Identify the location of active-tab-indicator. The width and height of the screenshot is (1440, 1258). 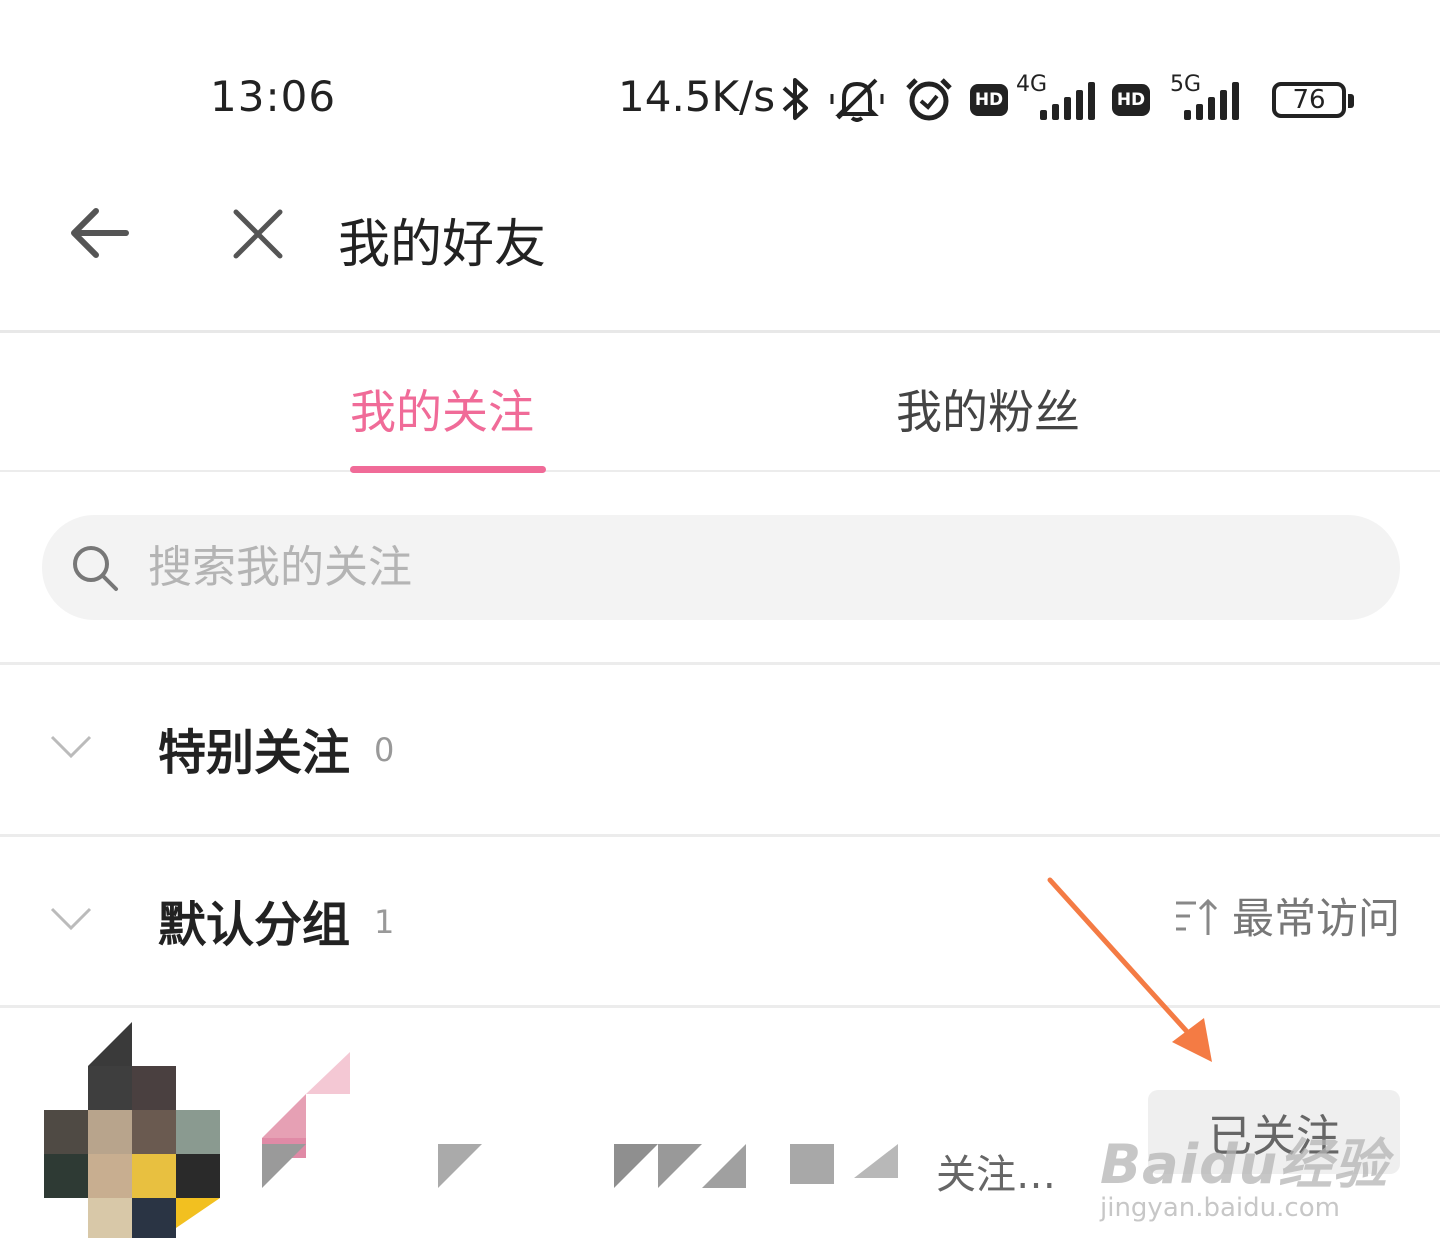
(448, 469).